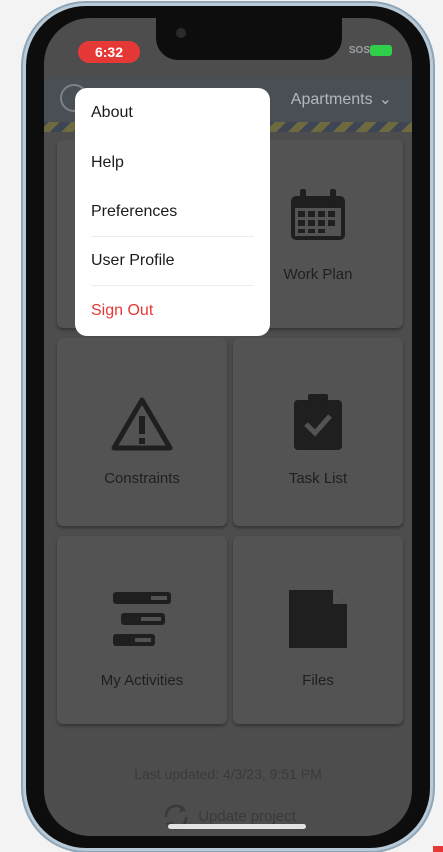  I want to click on menu-item-user-profile: User Profile, so click(172, 261).